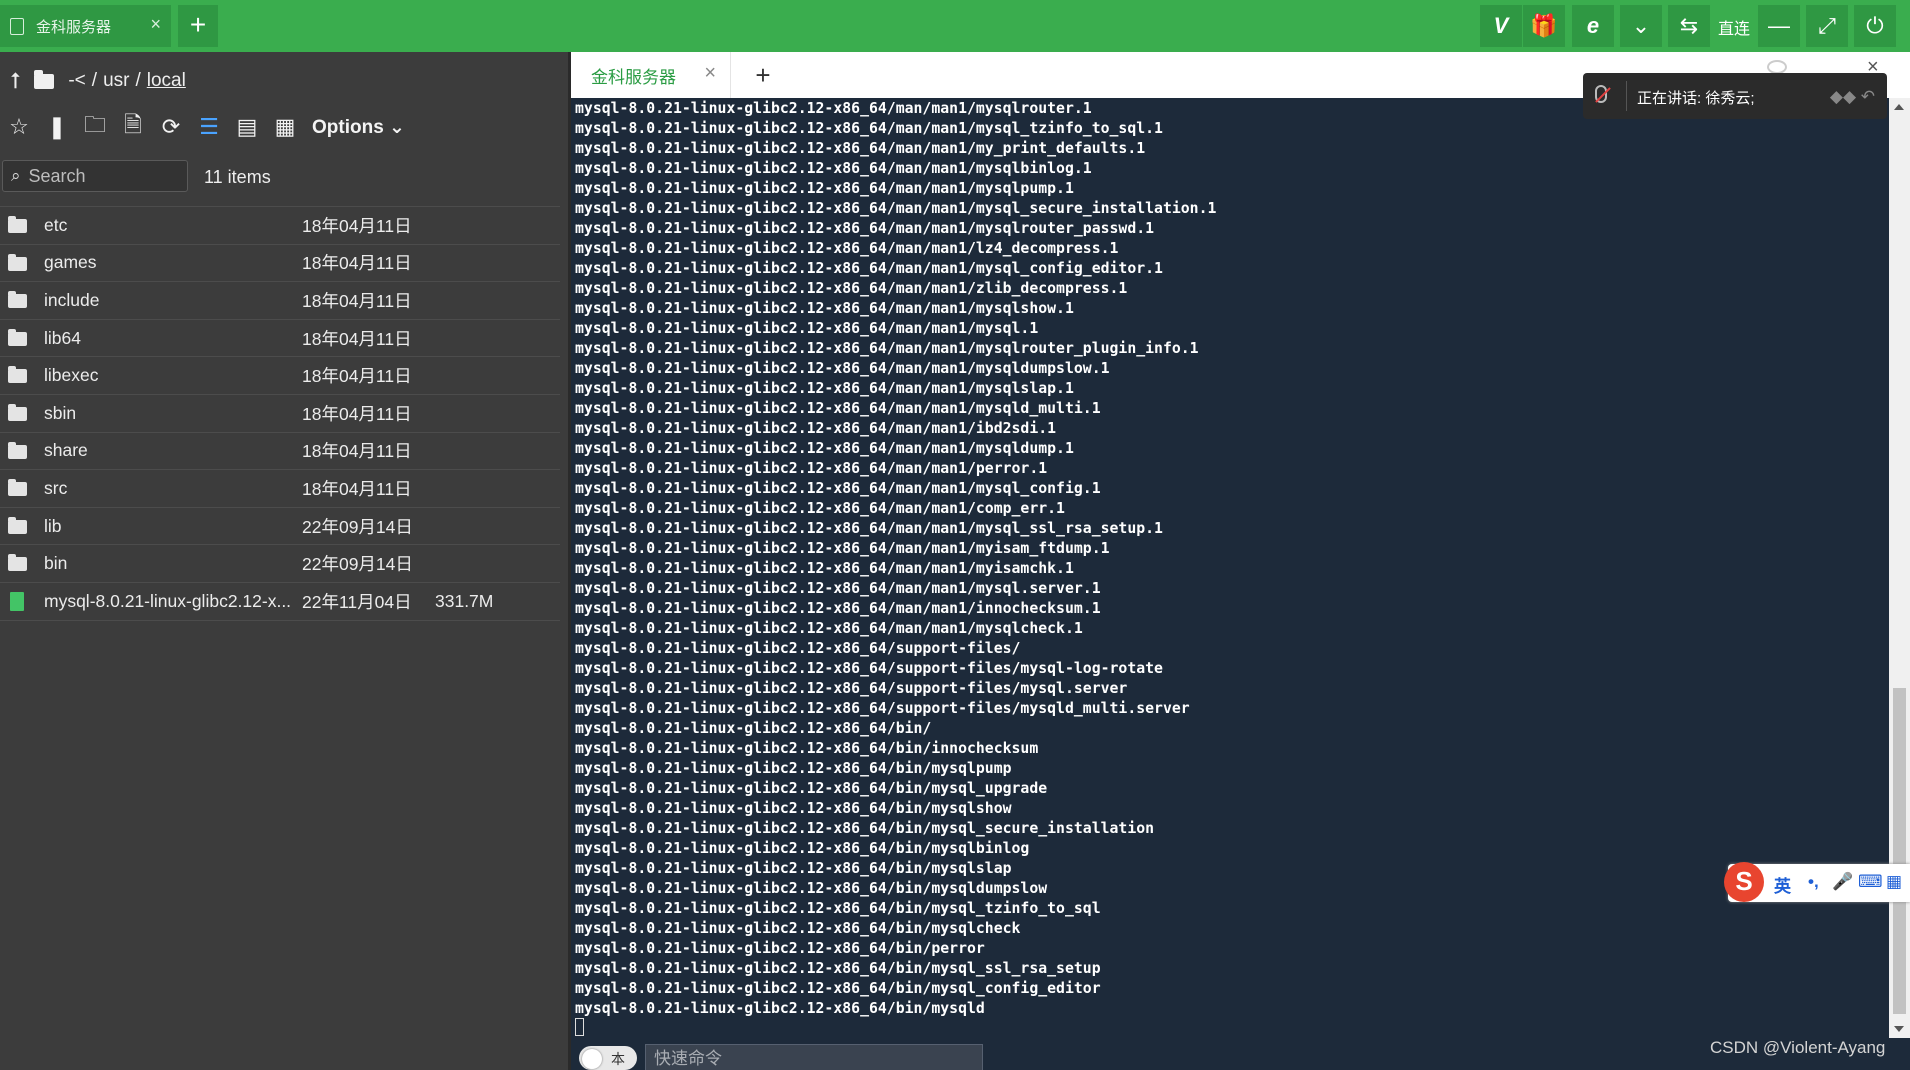 This screenshot has height=1070, width=1910. What do you see at coordinates (166, 81) in the screenshot?
I see `breadcrumb-local: local` at bounding box center [166, 81].